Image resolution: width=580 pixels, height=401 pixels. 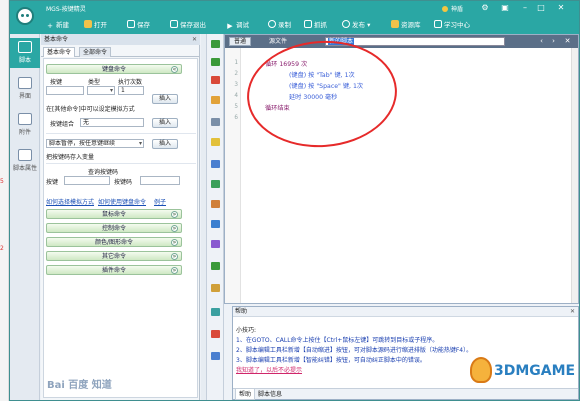 I want to click on record-button: 录制, so click(x=279, y=25).